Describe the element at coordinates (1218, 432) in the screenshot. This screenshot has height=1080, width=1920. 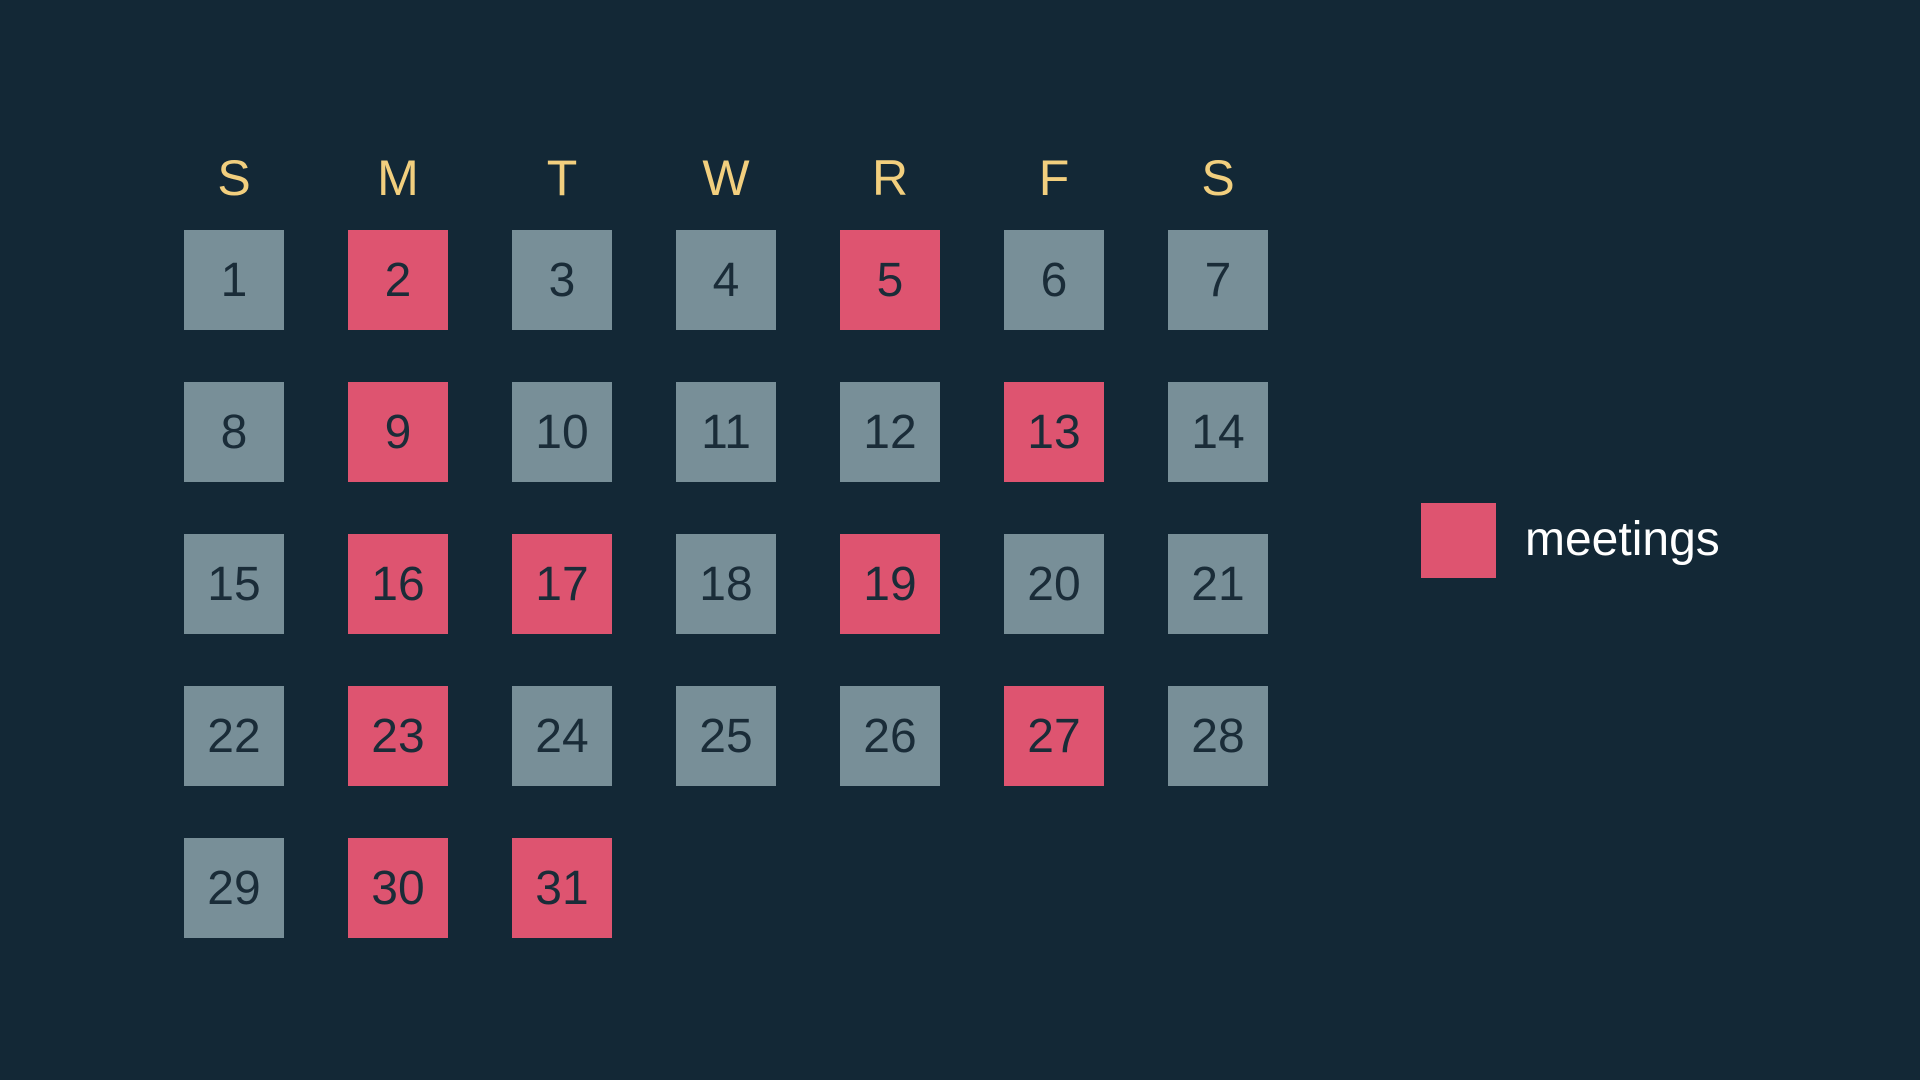
I see `day-cell: 14` at that location.